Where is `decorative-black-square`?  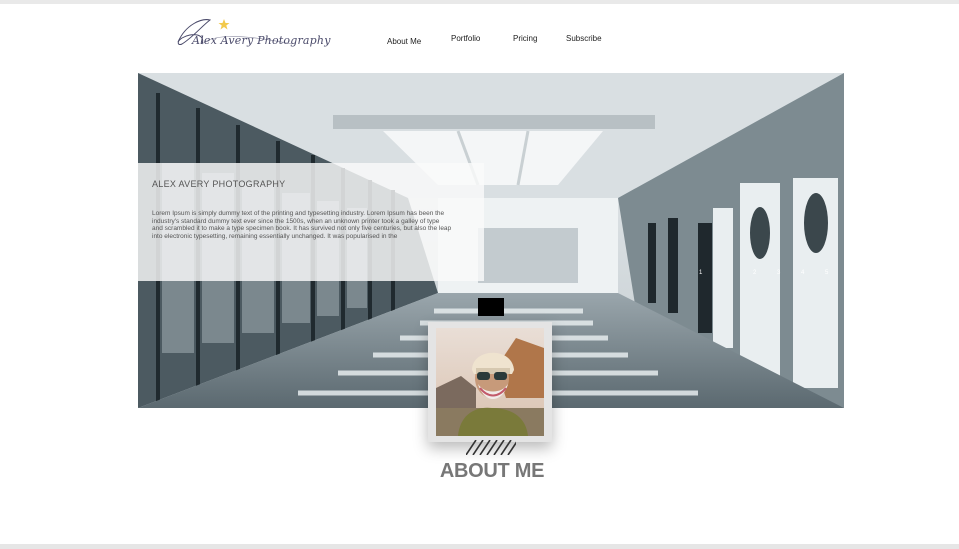 decorative-black-square is located at coordinates (491, 307).